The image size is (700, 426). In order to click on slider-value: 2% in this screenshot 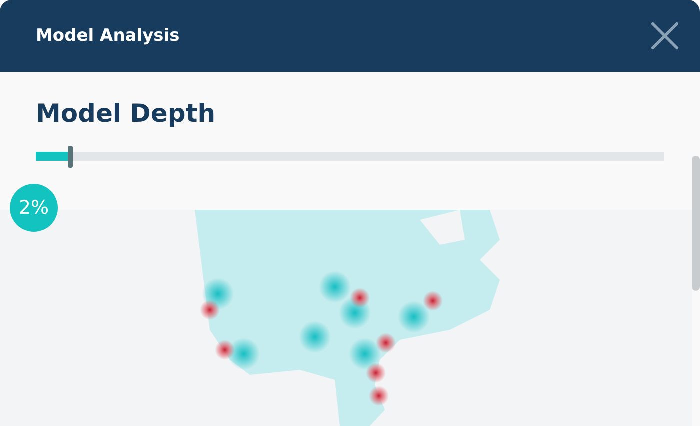, I will do `click(34, 208)`.